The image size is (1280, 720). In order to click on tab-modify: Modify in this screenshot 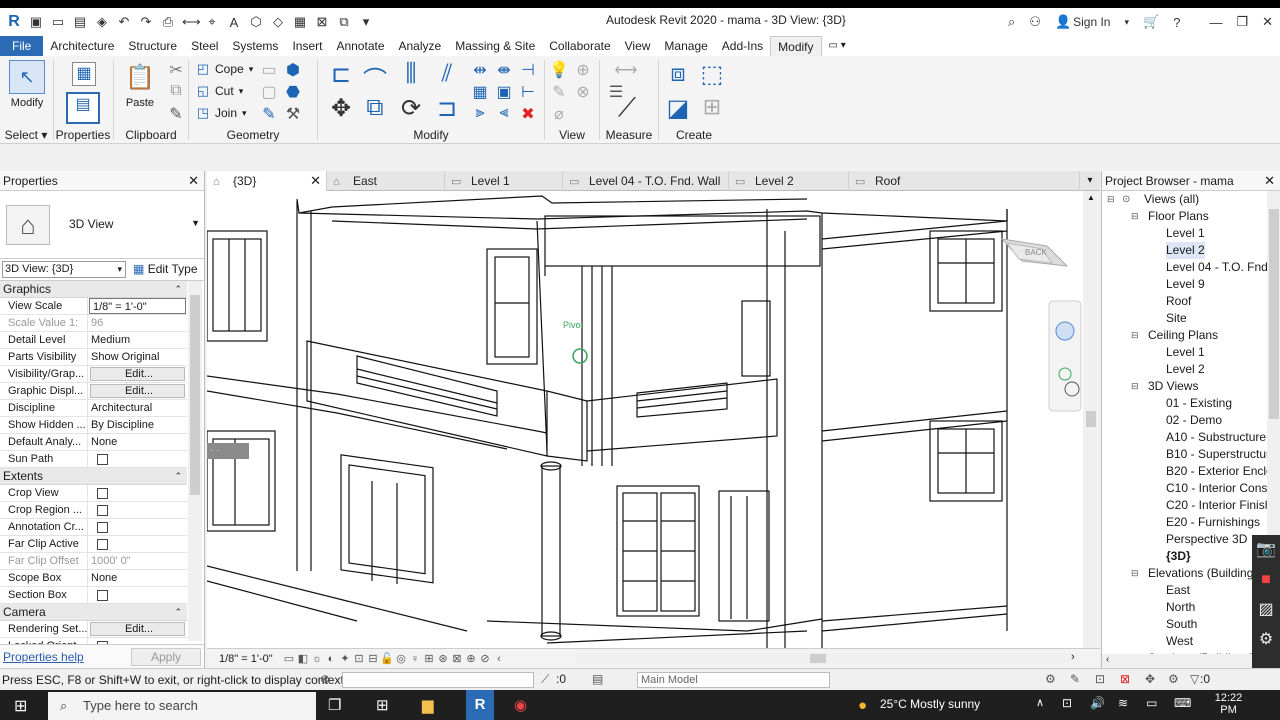, I will do `click(796, 46)`.